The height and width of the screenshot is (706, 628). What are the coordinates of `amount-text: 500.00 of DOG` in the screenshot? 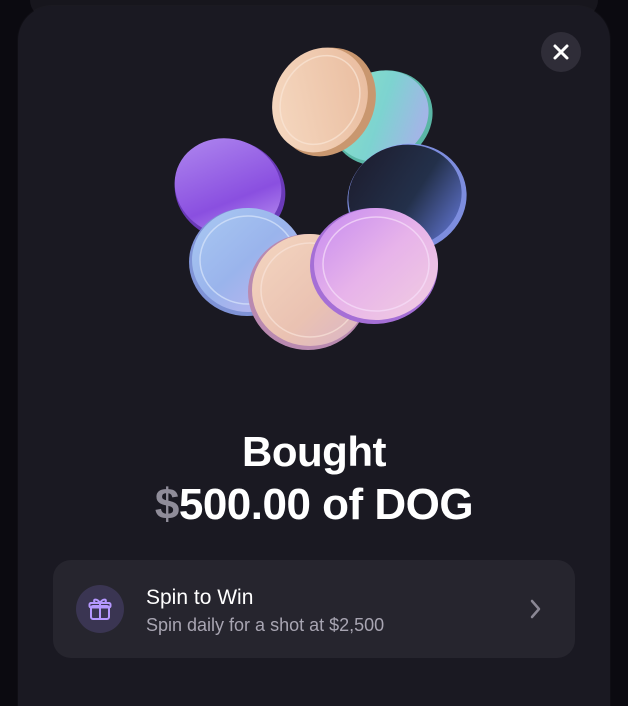 It's located at (326, 504).